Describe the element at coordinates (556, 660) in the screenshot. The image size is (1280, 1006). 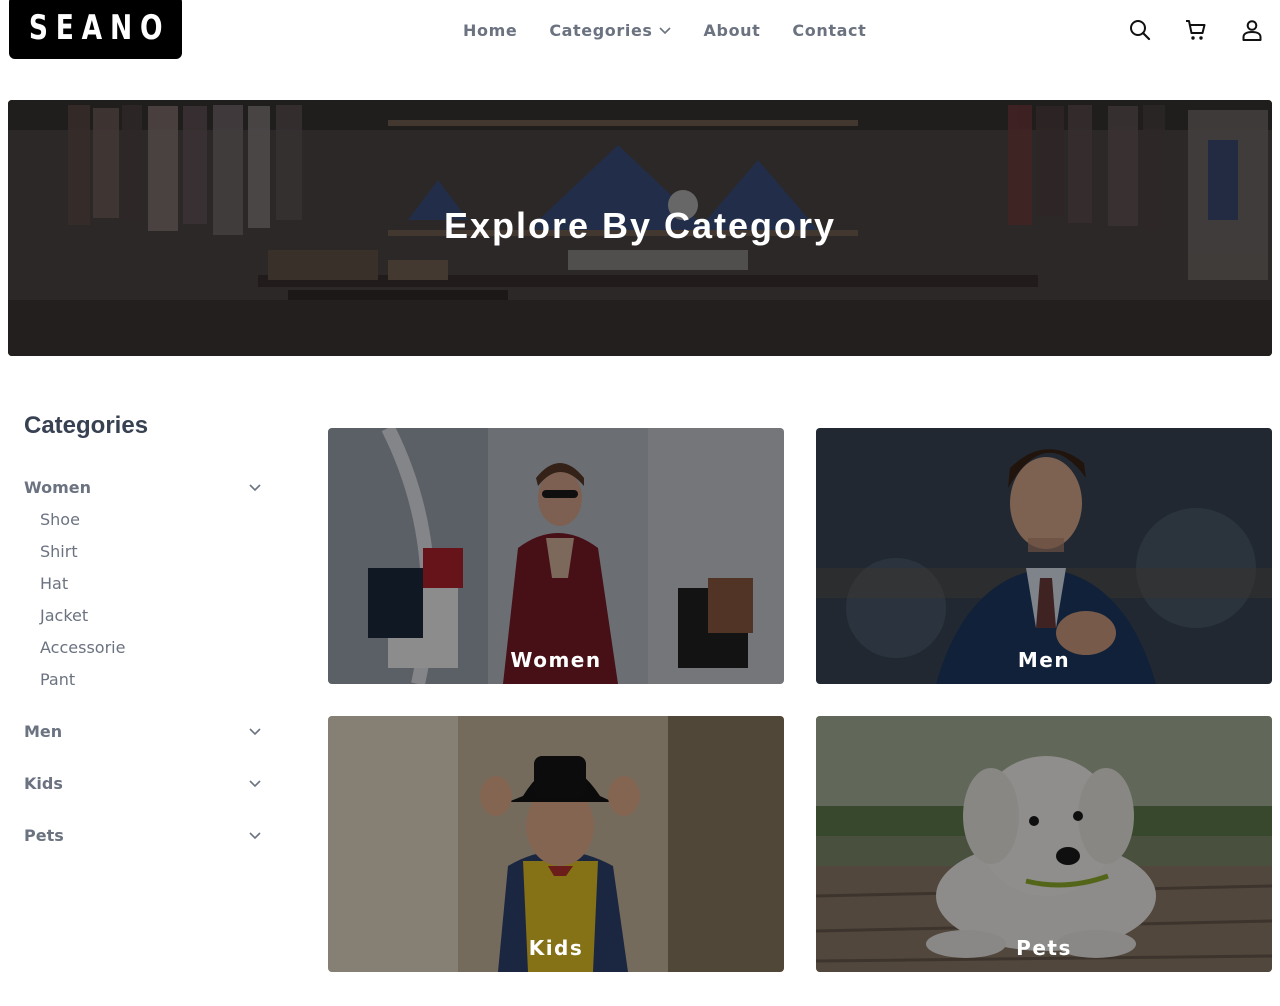
I see `category-card-label: Women` at that location.